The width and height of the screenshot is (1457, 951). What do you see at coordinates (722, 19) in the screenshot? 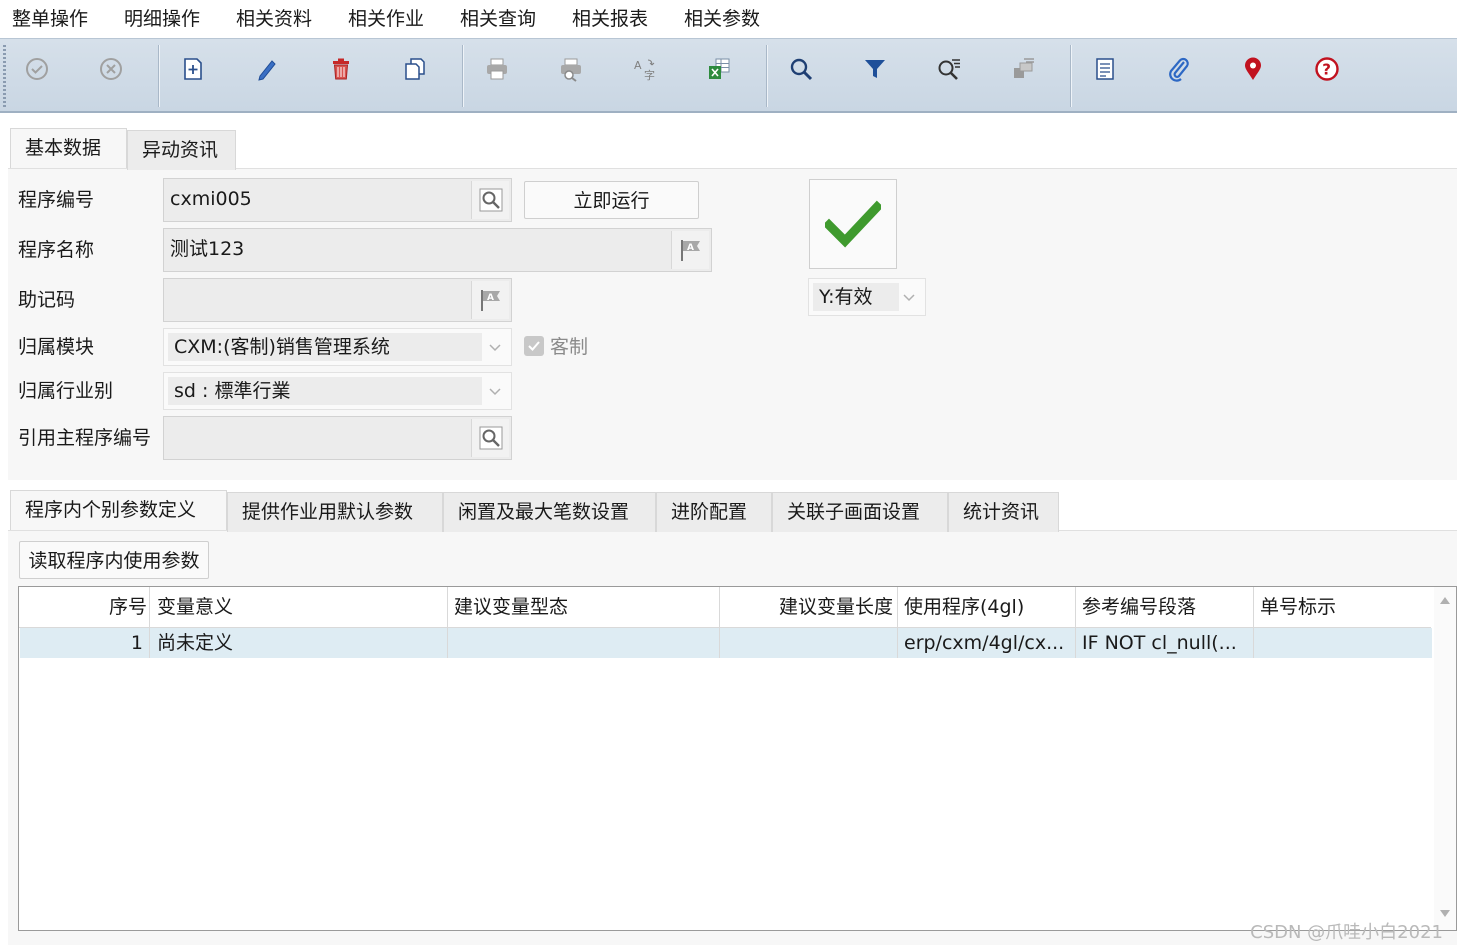
I see `menu-related-params: 相关参数` at bounding box center [722, 19].